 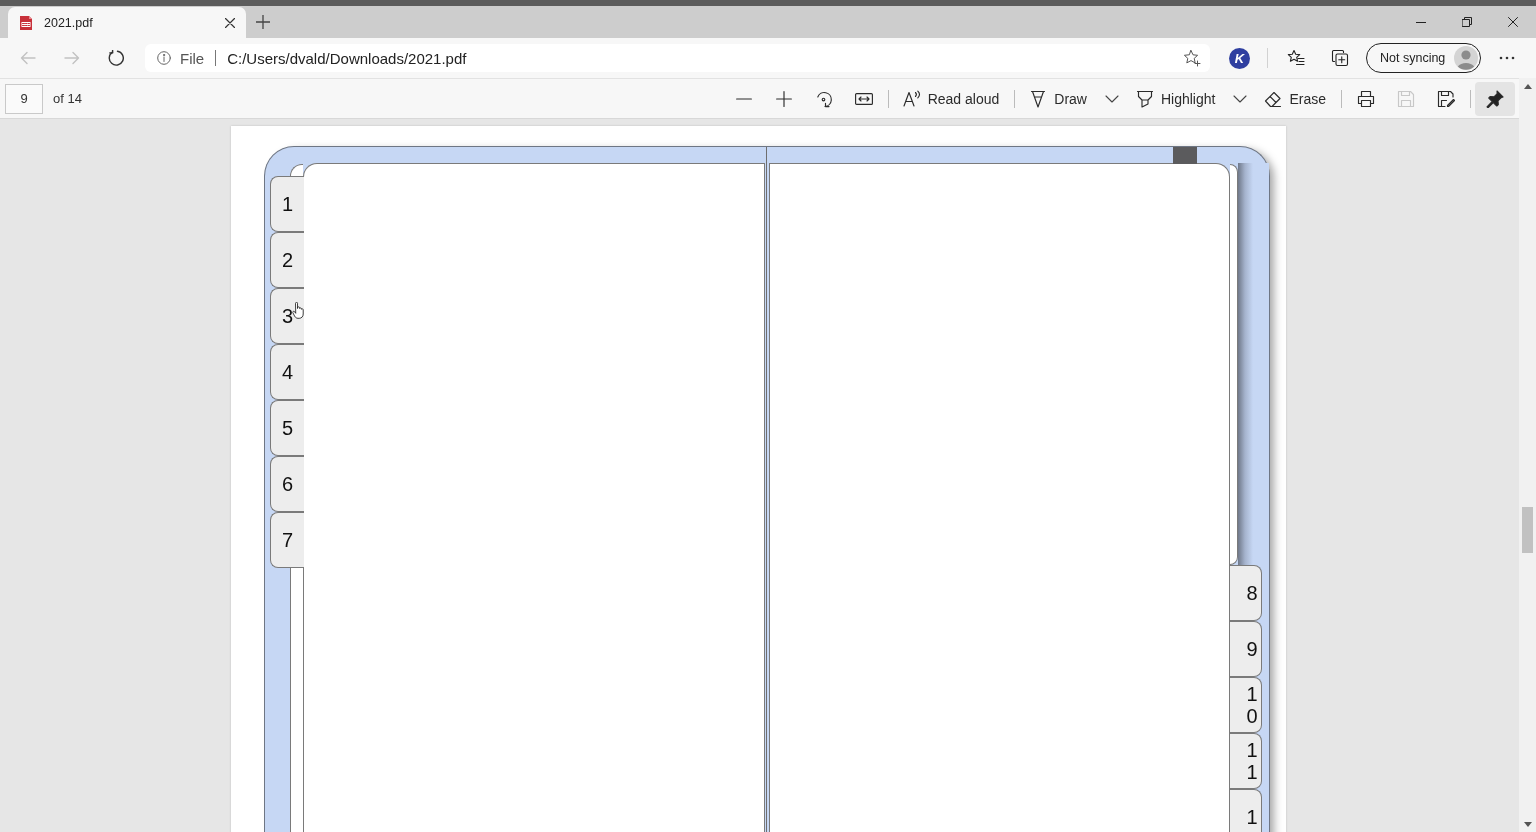 I want to click on index-tab: 10, so click(x=1246, y=705).